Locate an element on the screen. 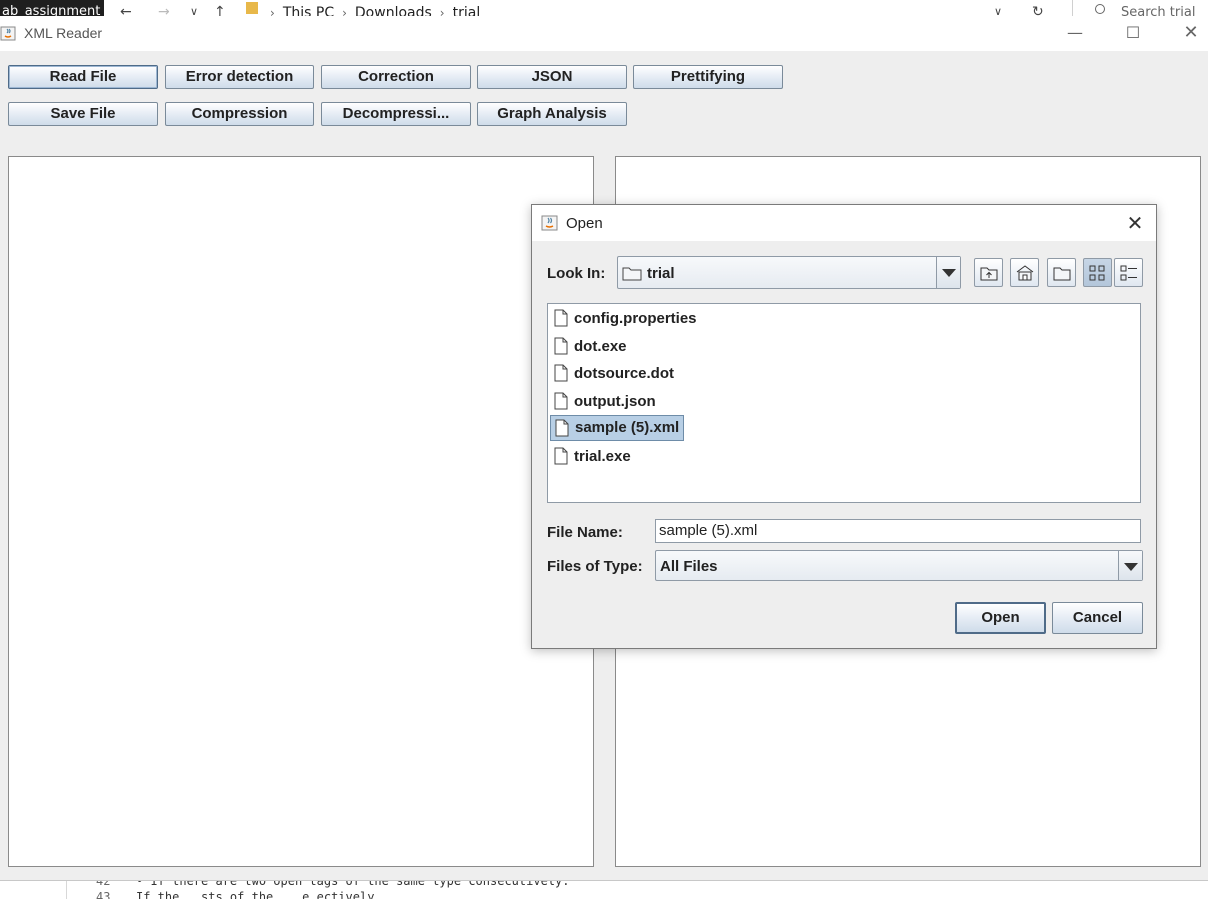 Image resolution: width=1208 pixels, height=899 pixels. chevron-down-icon: ∨ is located at coordinates (998, 8).